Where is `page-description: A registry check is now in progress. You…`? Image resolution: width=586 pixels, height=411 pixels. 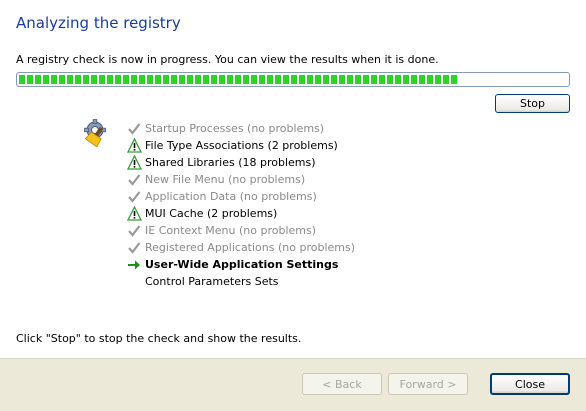 page-description: A registry check is now in progress. You… is located at coordinates (227, 59).